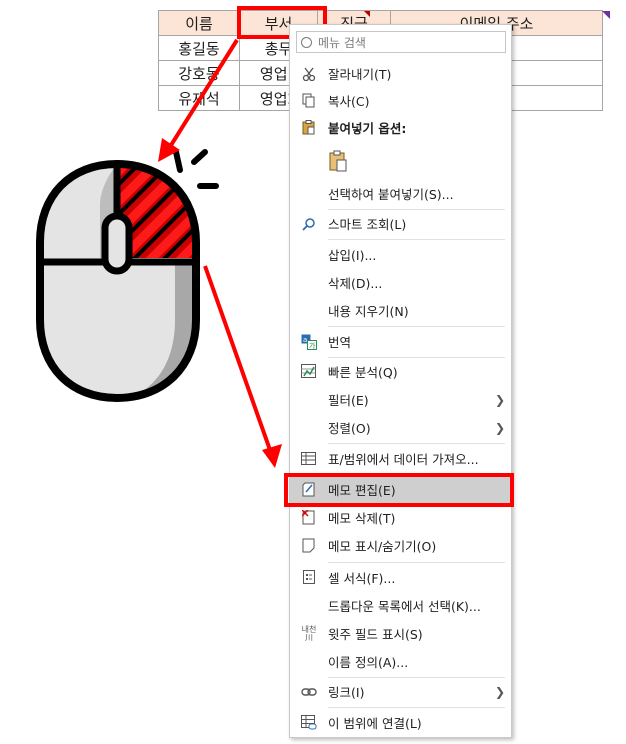 The image size is (626, 744). Describe the element at coordinates (338, 162) in the screenshot. I see `paste-option-icon` at that location.